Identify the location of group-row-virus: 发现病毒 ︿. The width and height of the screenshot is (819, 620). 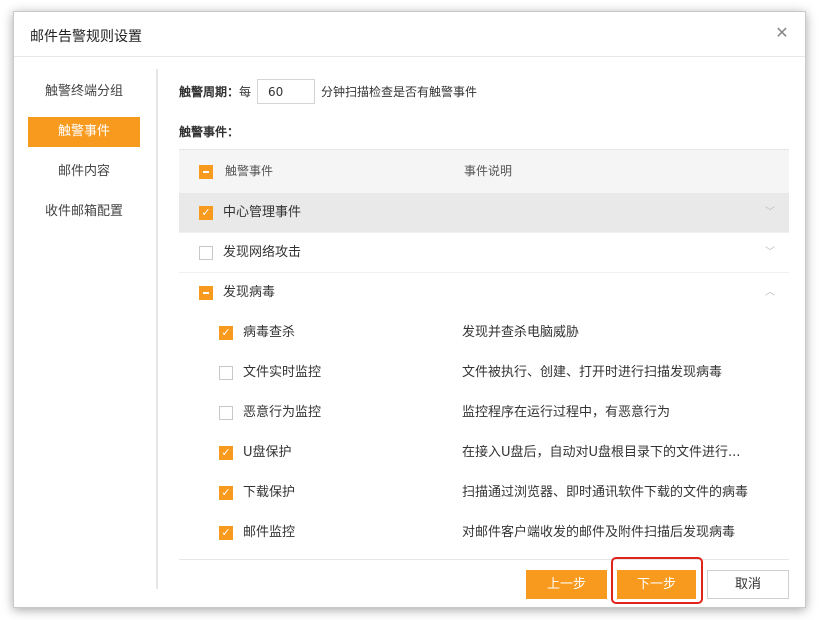
(484, 293).